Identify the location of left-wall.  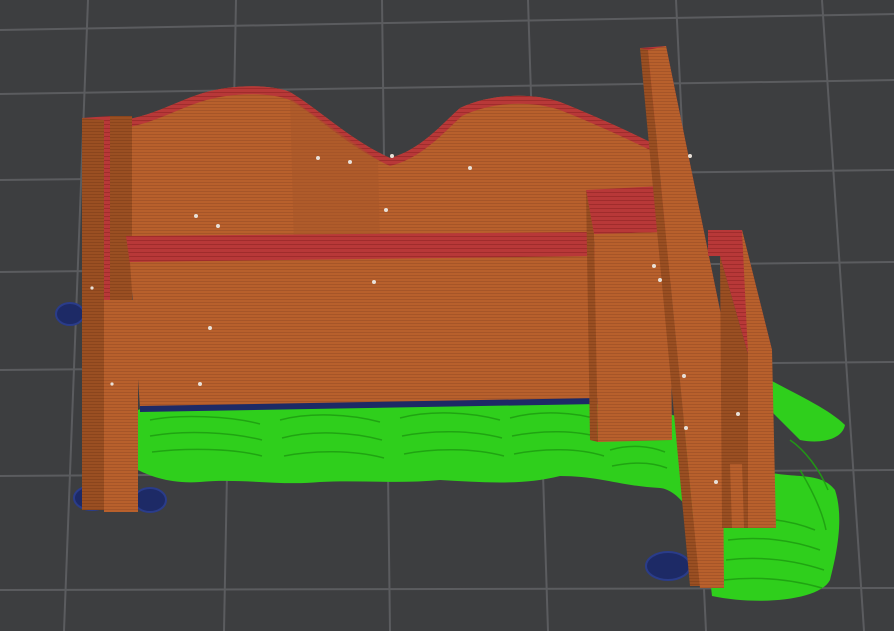
(110, 314).